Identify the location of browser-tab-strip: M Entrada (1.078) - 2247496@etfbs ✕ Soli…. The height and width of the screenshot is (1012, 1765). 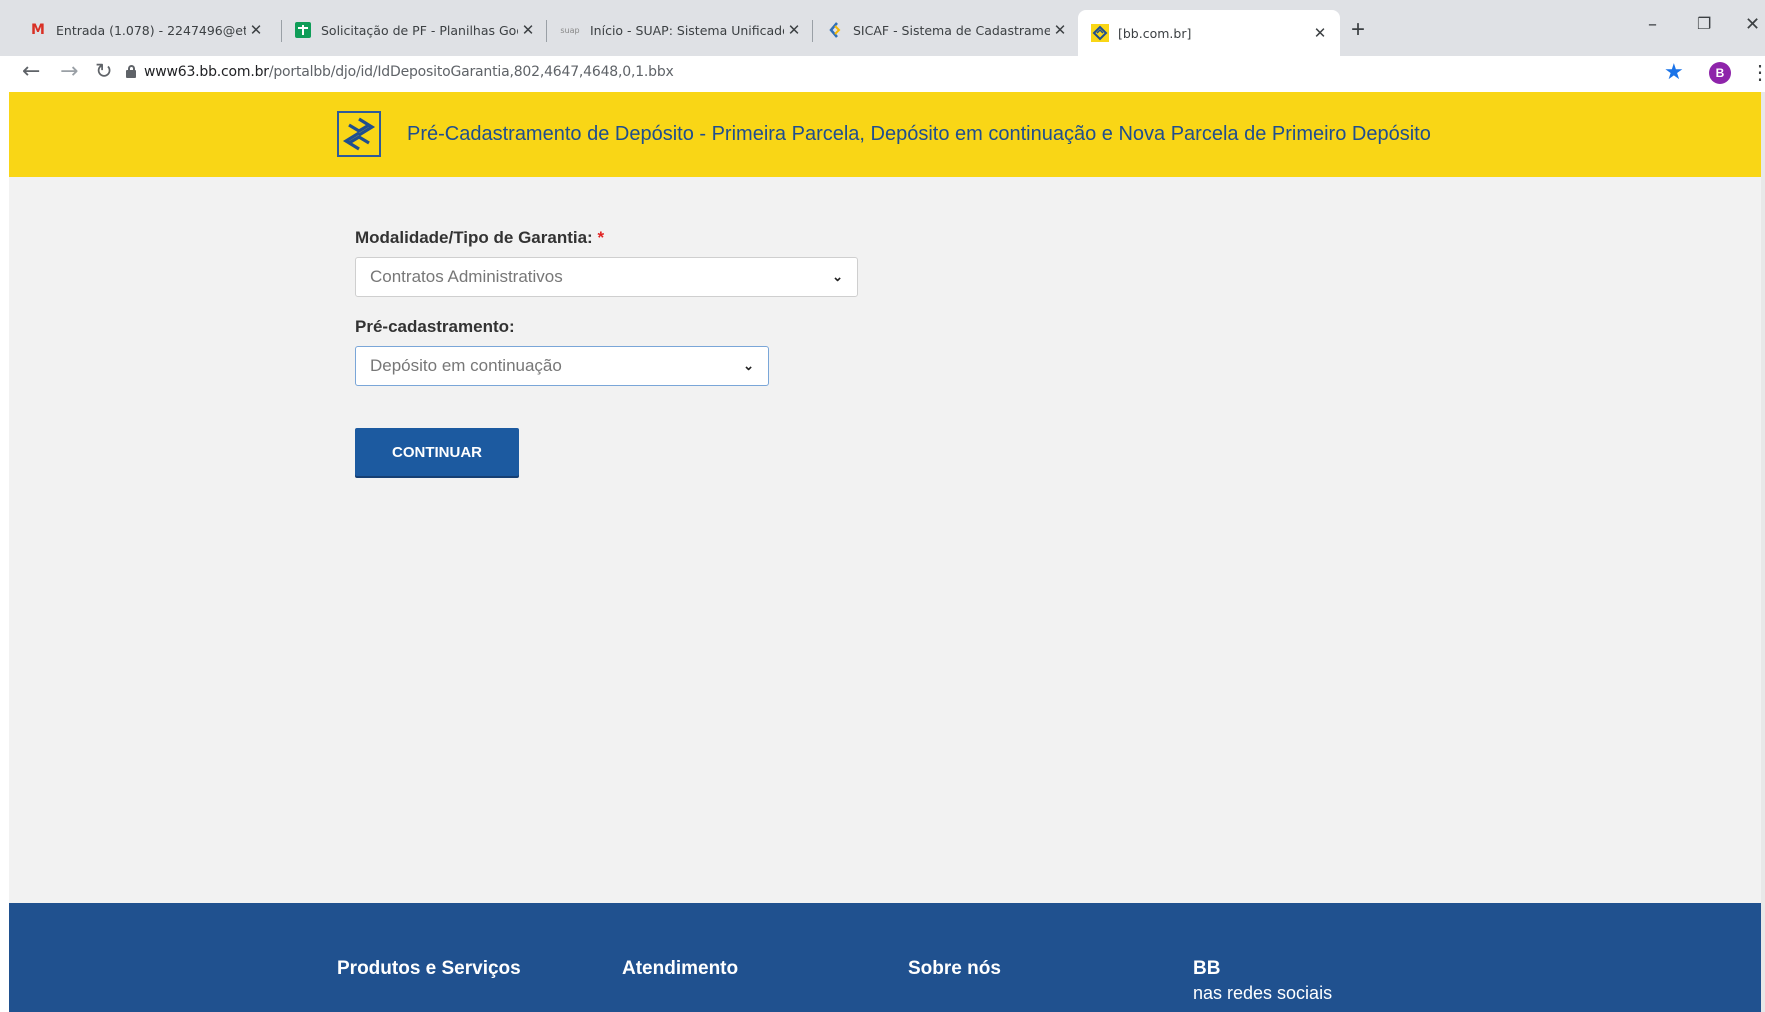
(882, 28).